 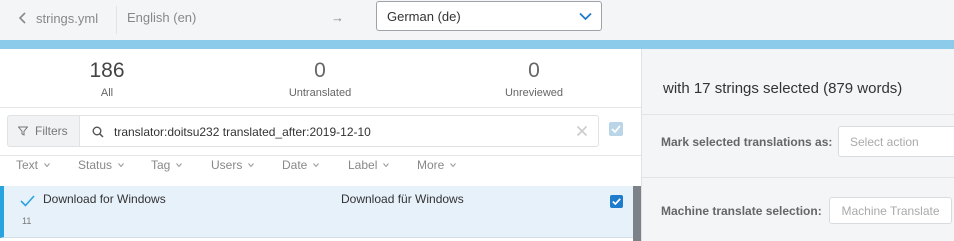 I want to click on scrollbar, so click(x=637, y=213).